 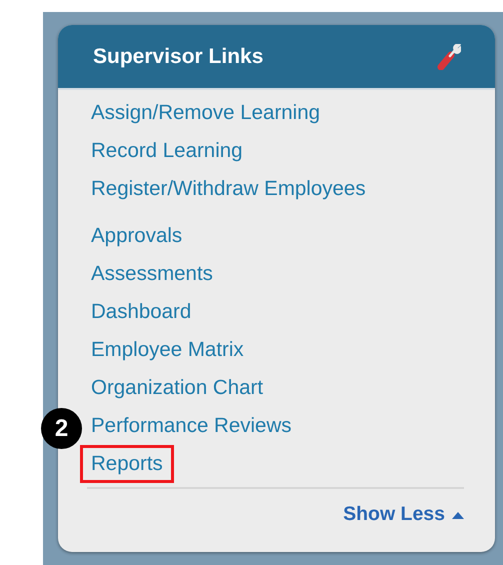 I want to click on show-less-link: Show Less, so click(x=403, y=514).